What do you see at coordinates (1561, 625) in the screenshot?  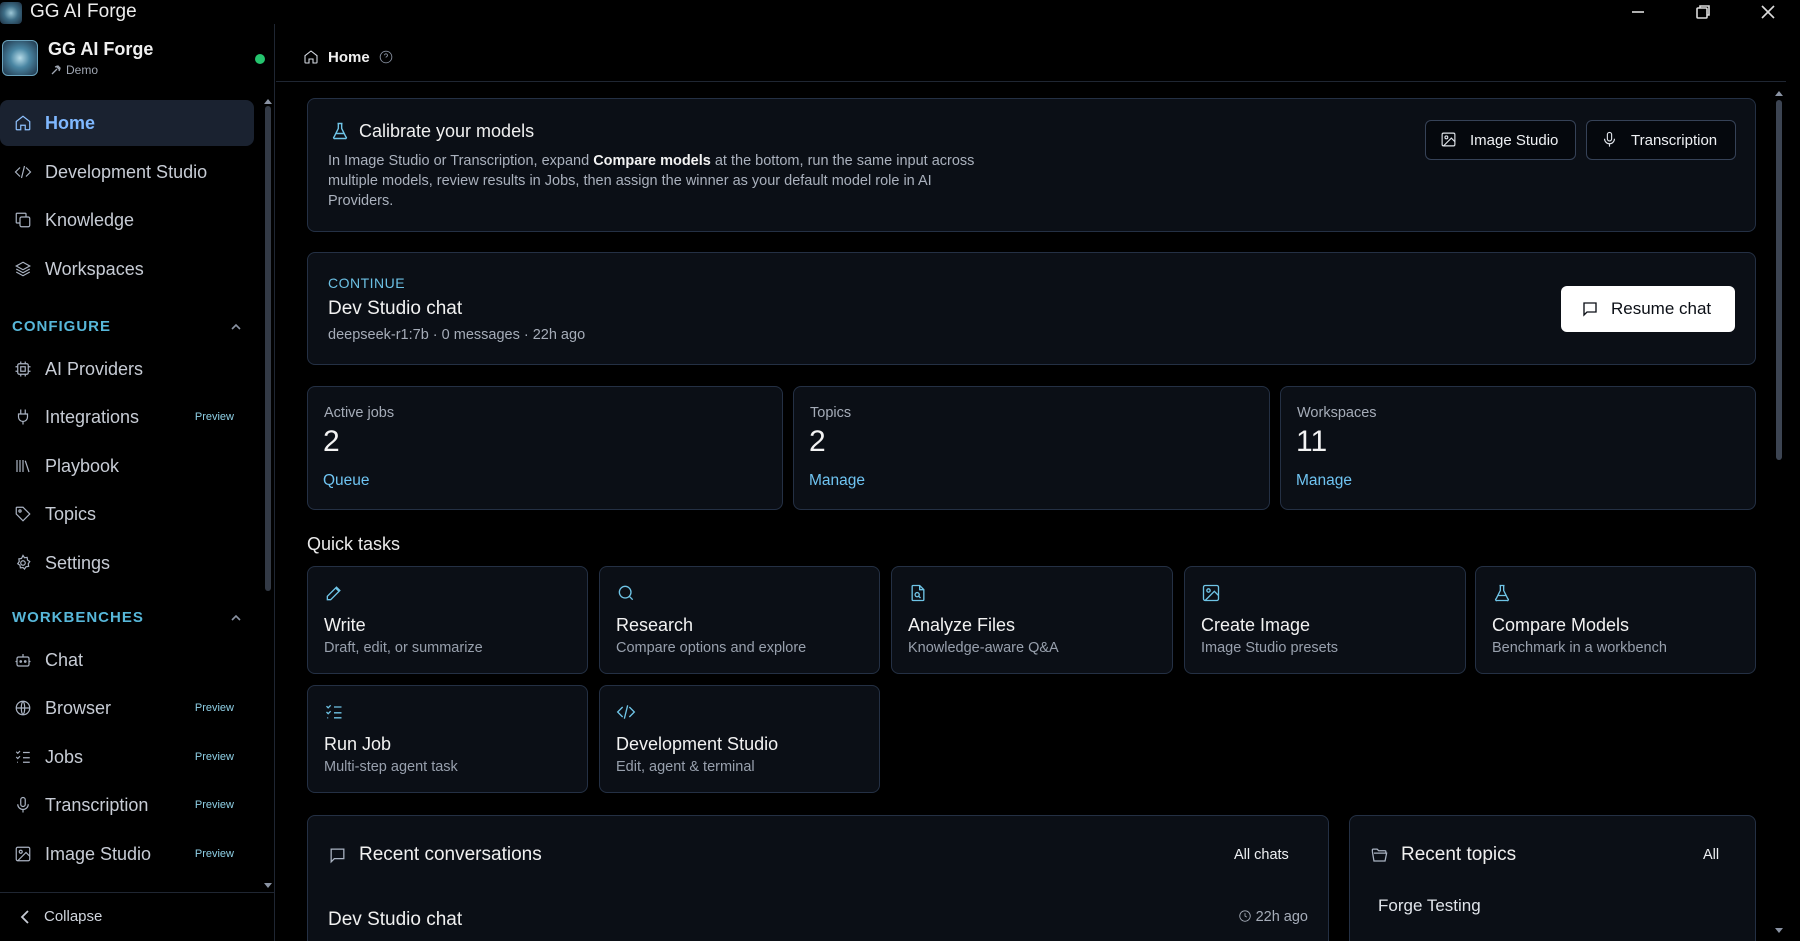 I see `task-name: Compare Models` at bounding box center [1561, 625].